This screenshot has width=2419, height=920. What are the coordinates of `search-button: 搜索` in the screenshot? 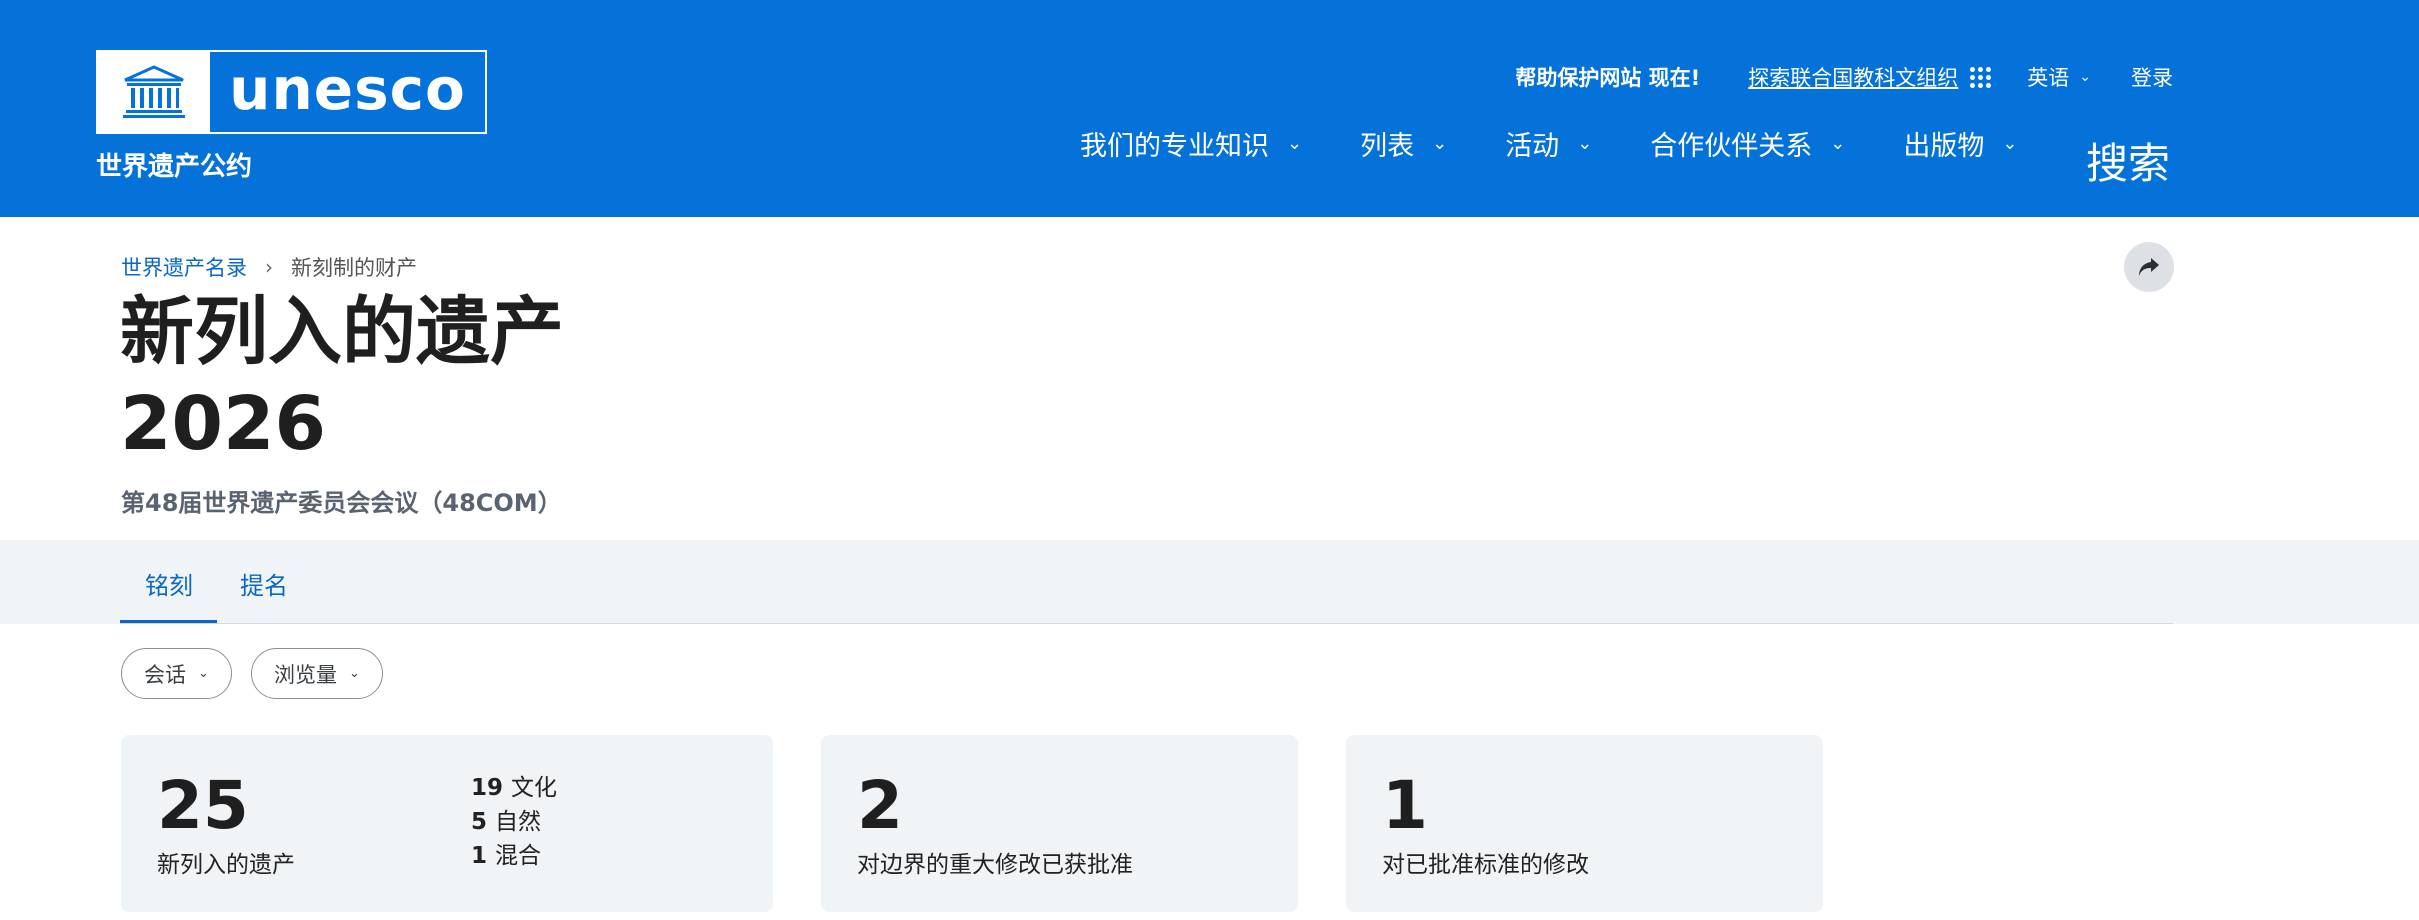 It's located at (2128, 160).